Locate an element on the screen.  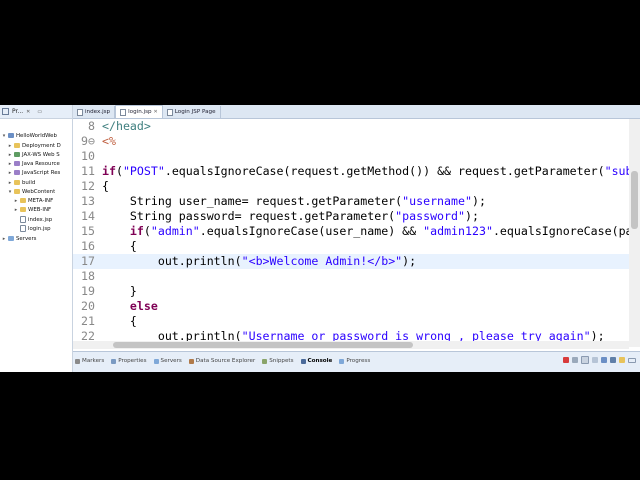
clear-console-icon is located at coordinates (585, 360).